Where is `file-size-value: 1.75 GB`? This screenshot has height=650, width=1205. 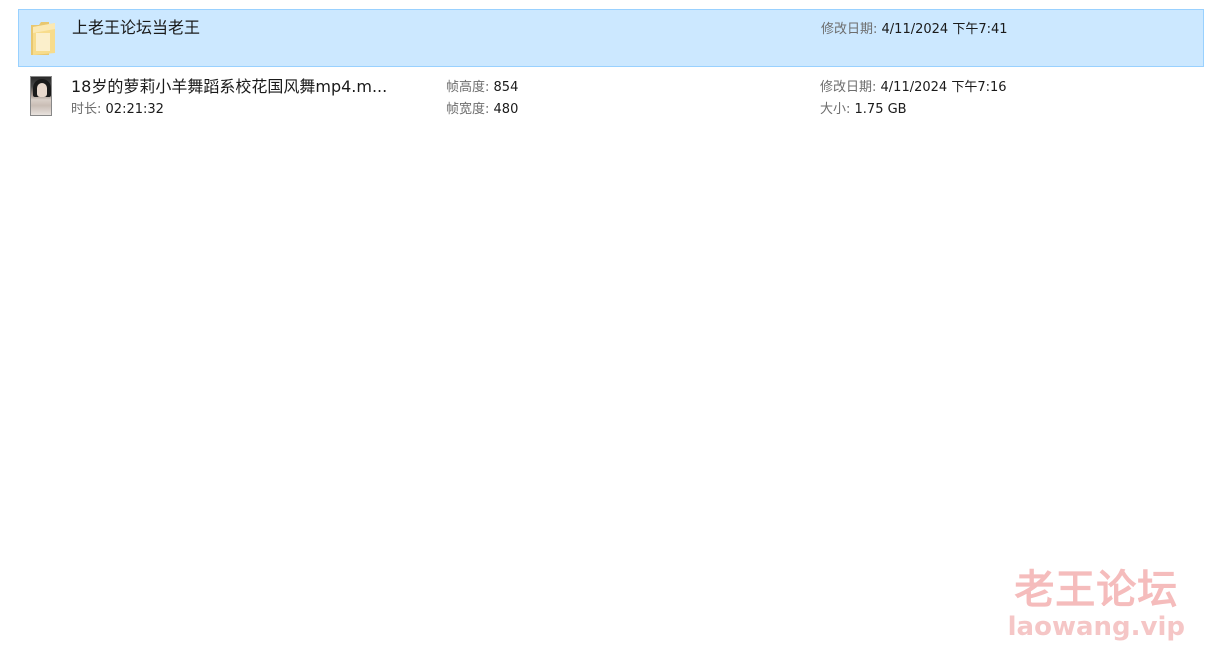 file-size-value: 1.75 GB is located at coordinates (880, 109).